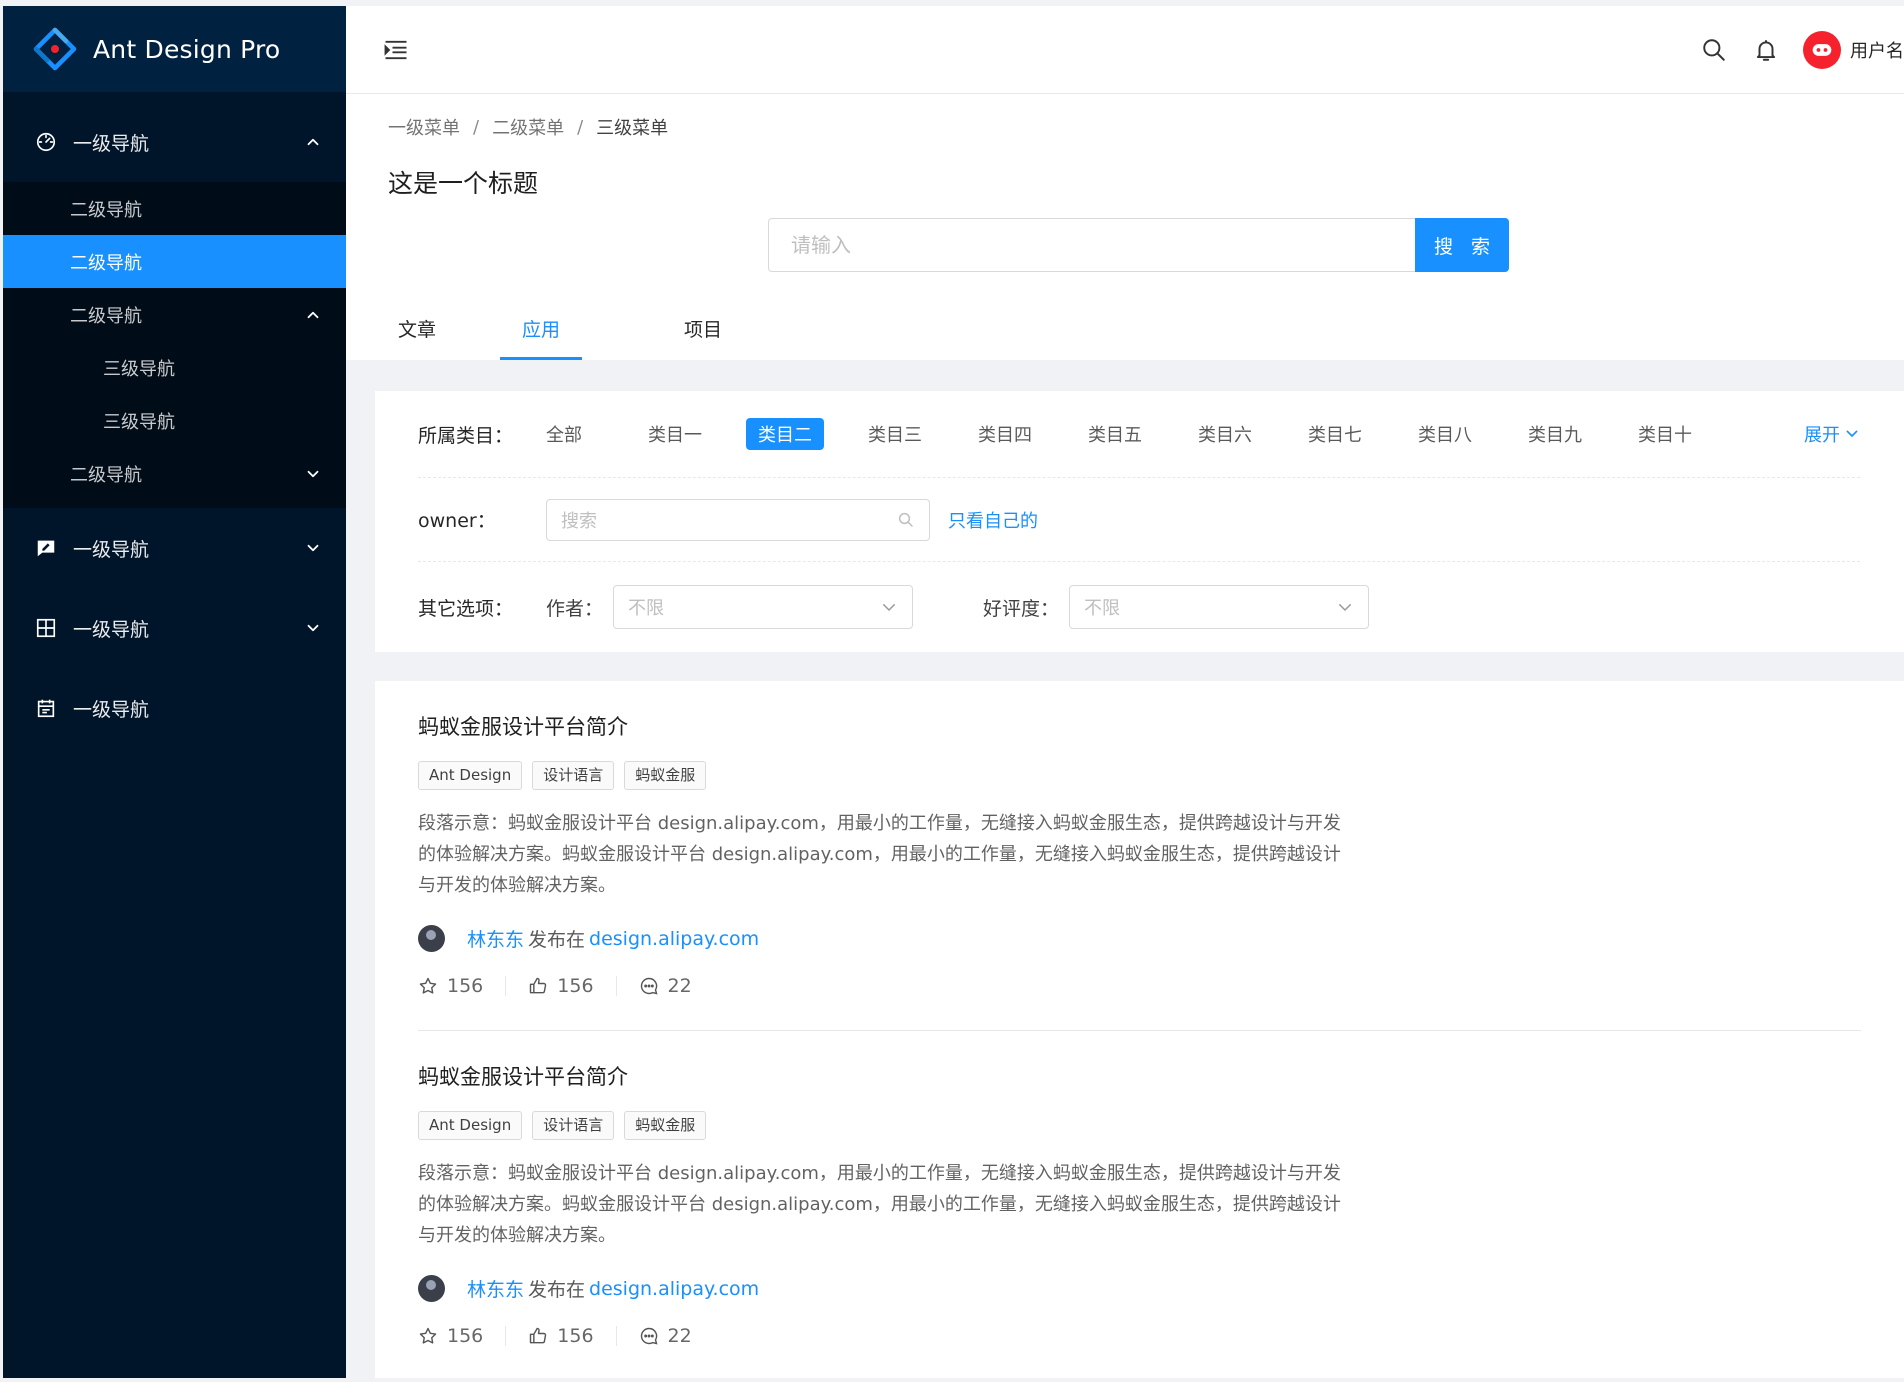 This screenshot has height=1382, width=1904. I want to click on category-all: 全部, so click(566, 434).